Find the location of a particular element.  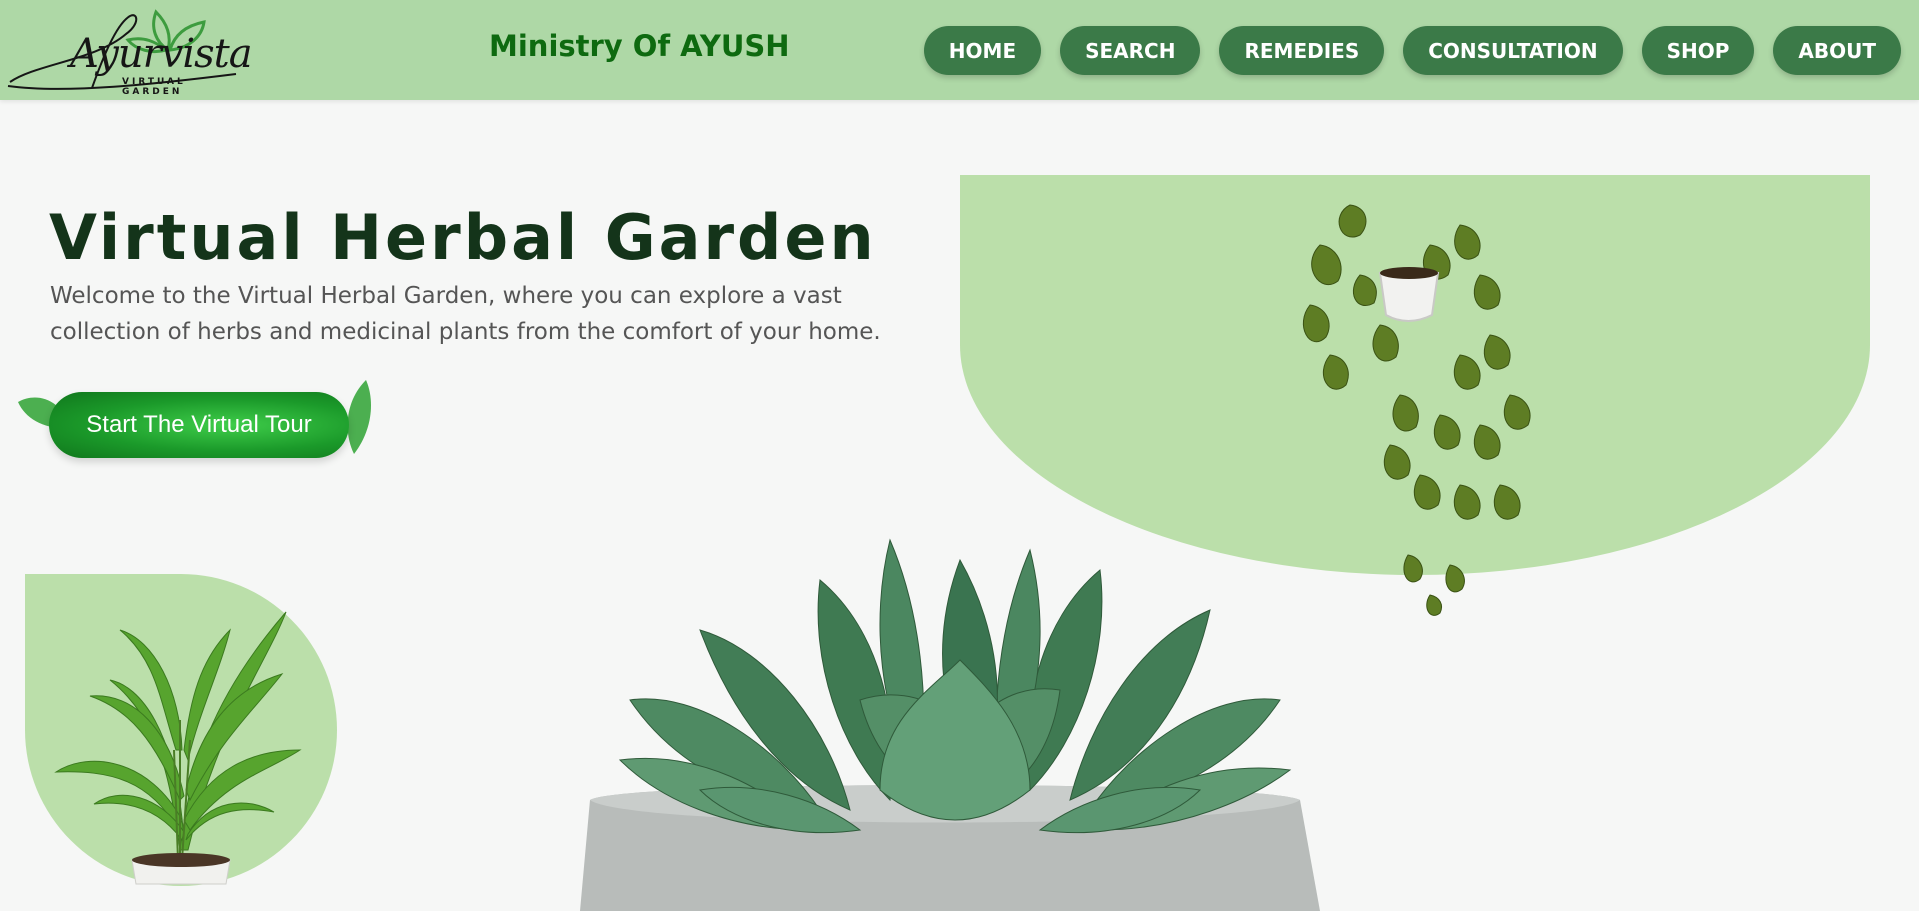

nav-search-button: SEARCH is located at coordinates (1130, 50).